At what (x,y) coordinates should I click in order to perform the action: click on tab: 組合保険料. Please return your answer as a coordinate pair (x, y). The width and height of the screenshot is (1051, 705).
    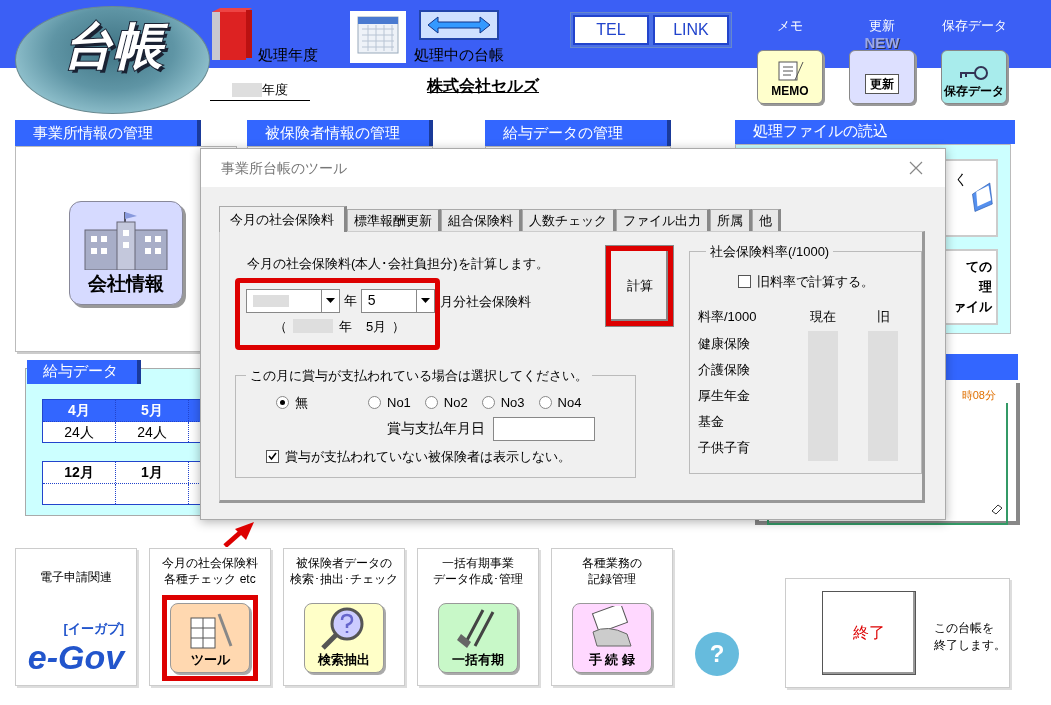
    Looking at the image, I should click on (481, 220).